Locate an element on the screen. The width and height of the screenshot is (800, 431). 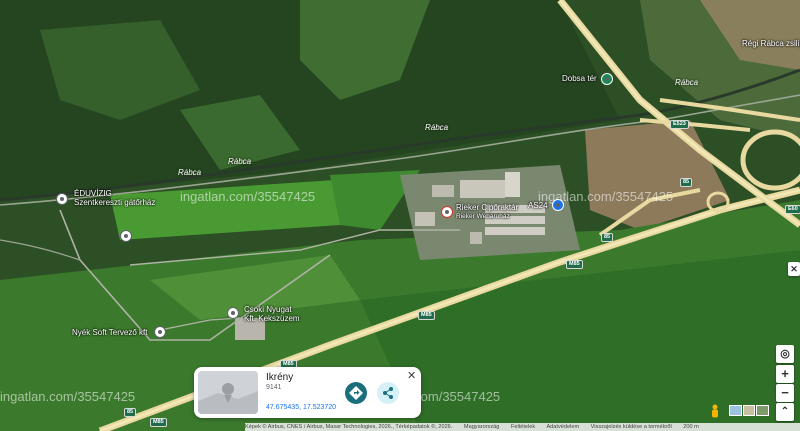
layer-thumbnails is located at coordinates (749, 410).